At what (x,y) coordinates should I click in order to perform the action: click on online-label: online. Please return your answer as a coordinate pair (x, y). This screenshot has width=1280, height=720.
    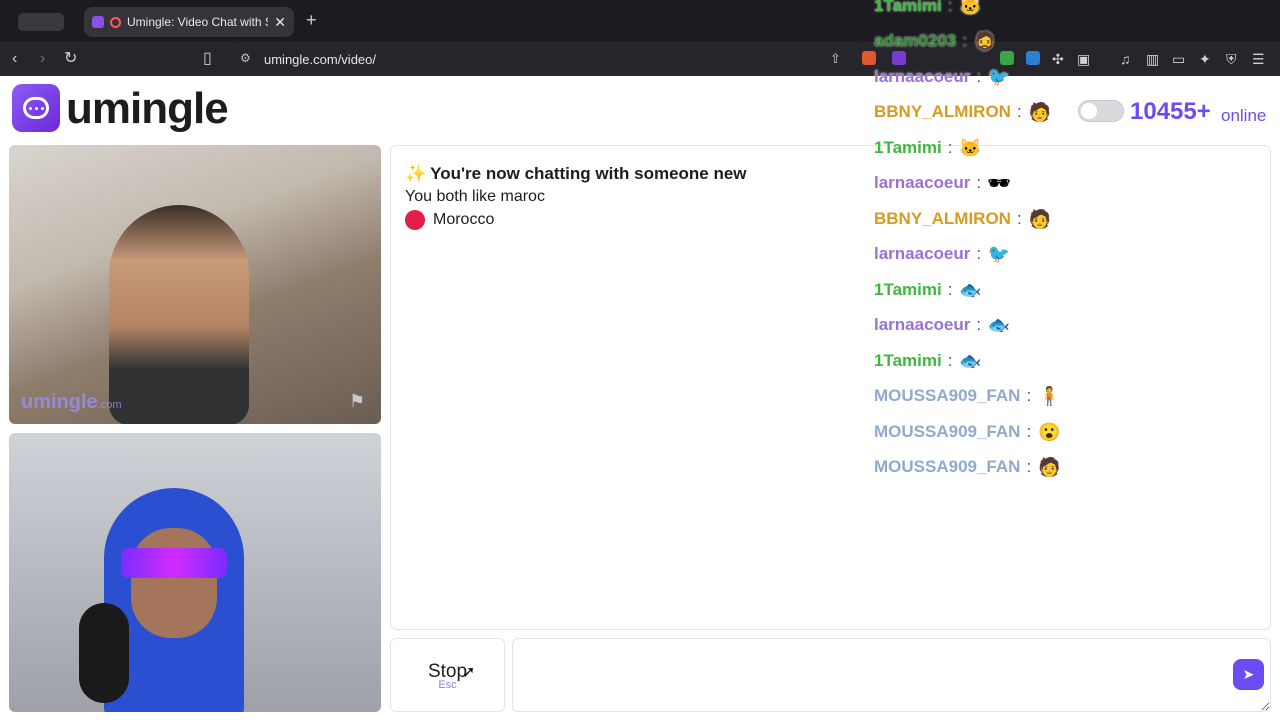
    Looking at the image, I should click on (1244, 115).